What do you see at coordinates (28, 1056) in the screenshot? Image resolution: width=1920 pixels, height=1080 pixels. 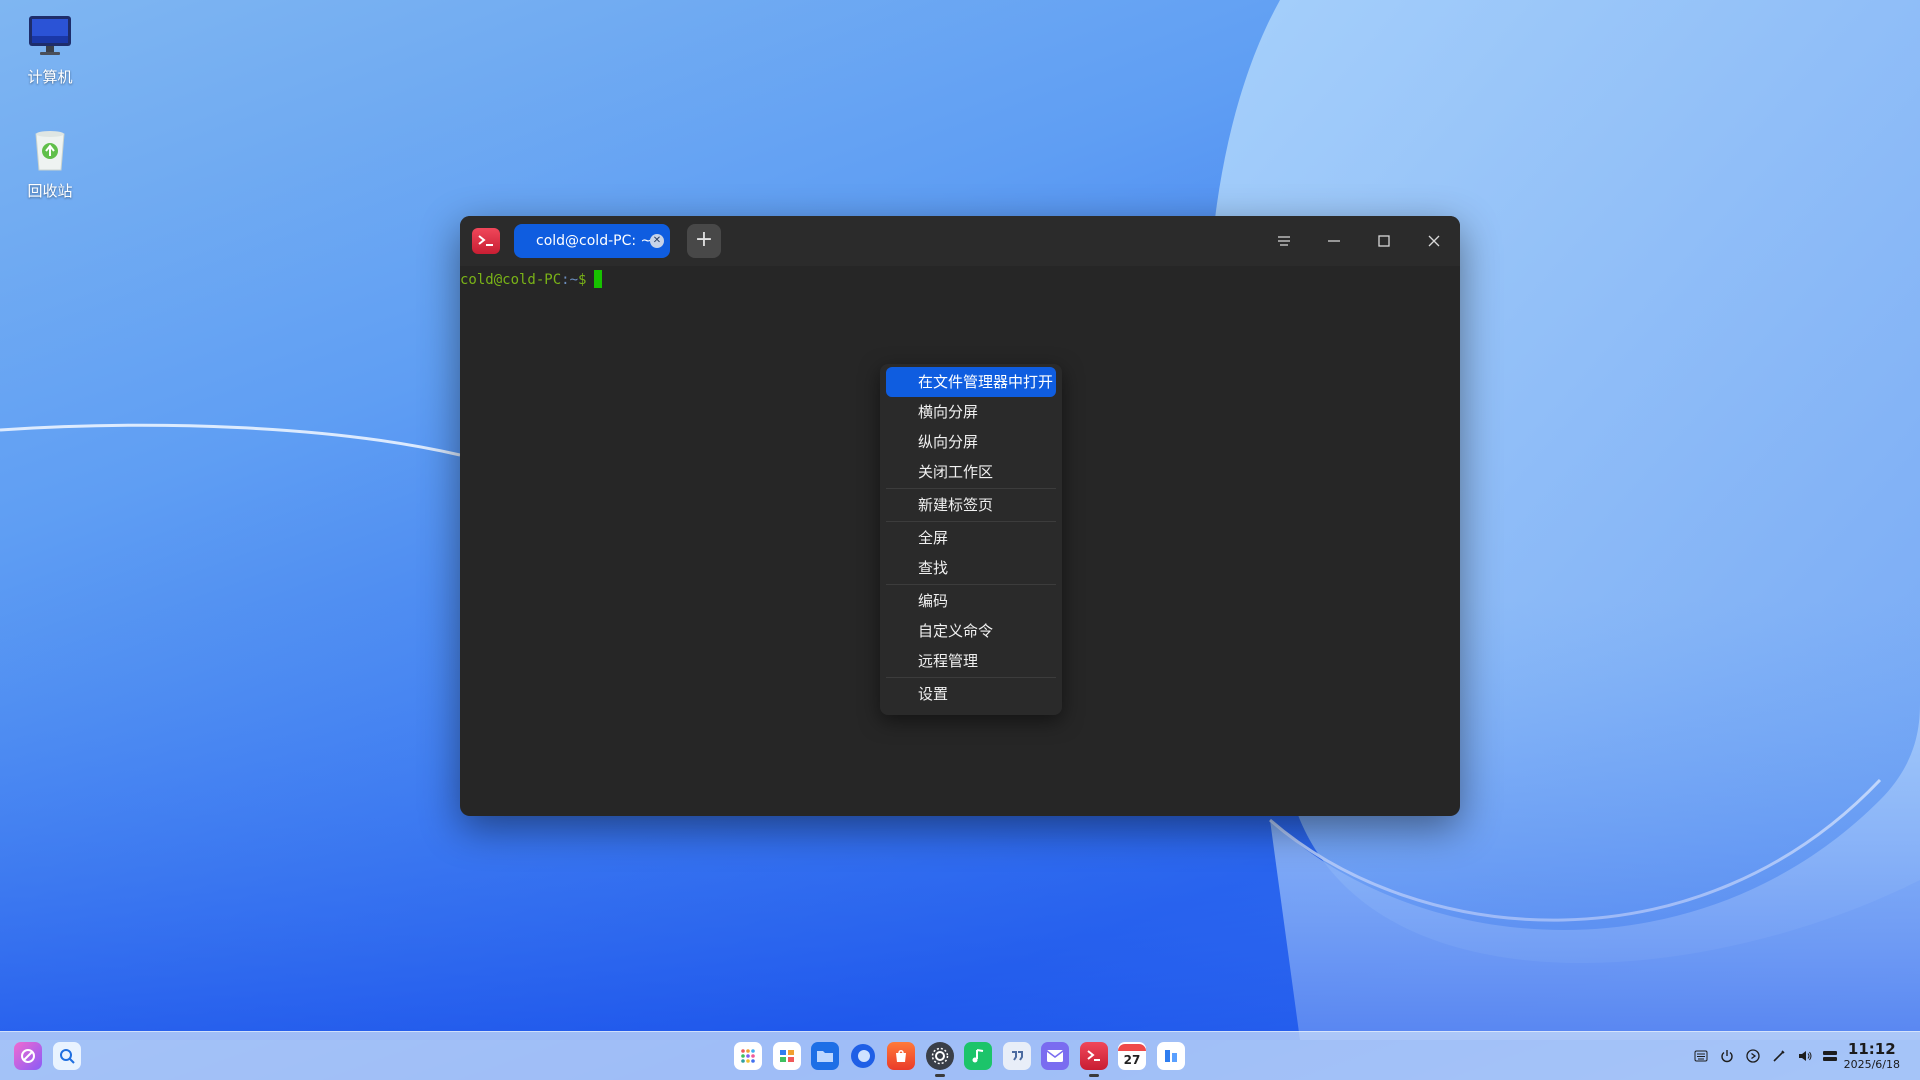 I see `ai-assistant-icon` at bounding box center [28, 1056].